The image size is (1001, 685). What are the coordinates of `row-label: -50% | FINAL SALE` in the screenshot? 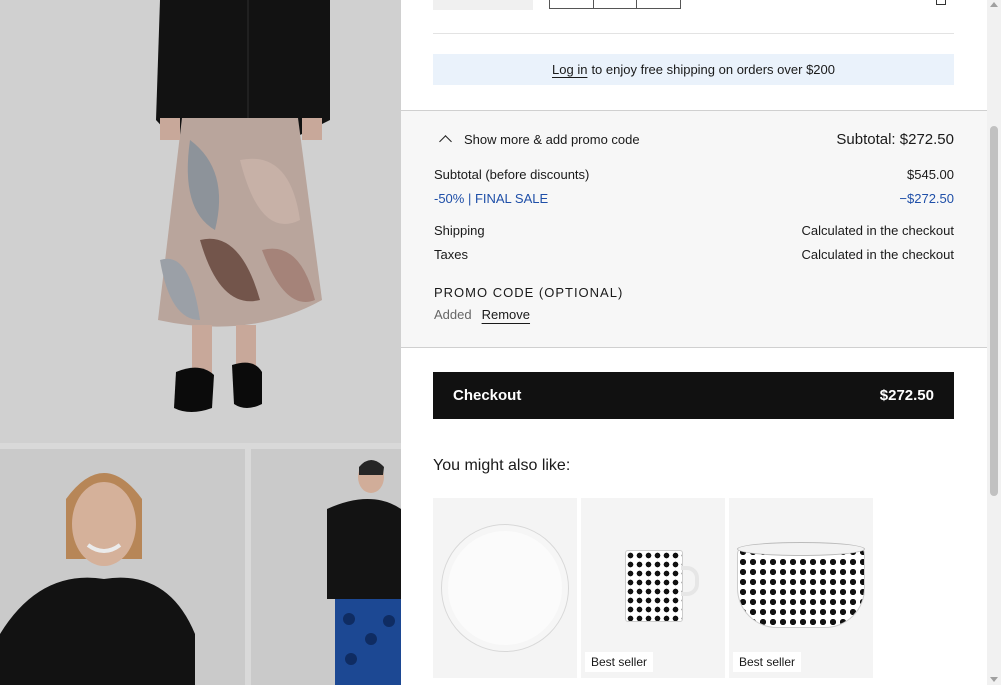 It's located at (491, 198).